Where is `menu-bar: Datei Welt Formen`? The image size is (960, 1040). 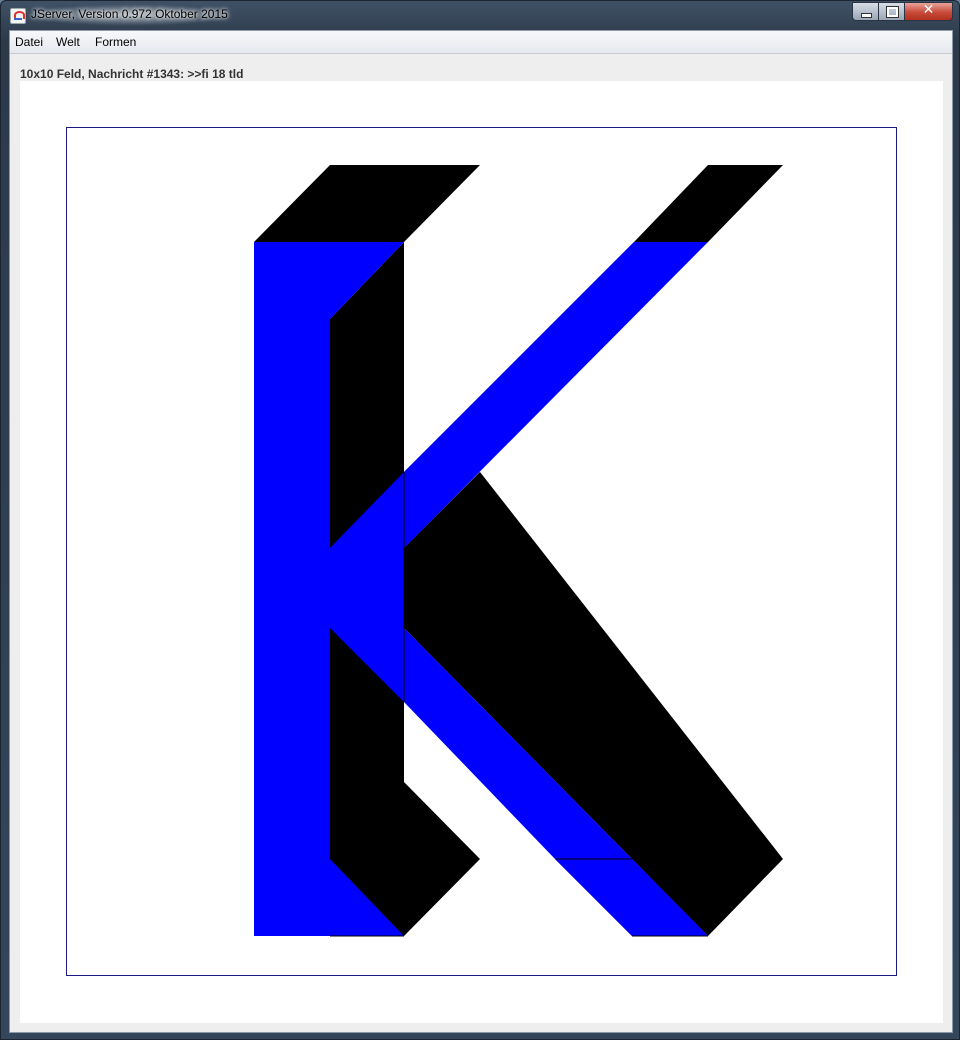 menu-bar: Datei Welt Formen is located at coordinates (481, 42).